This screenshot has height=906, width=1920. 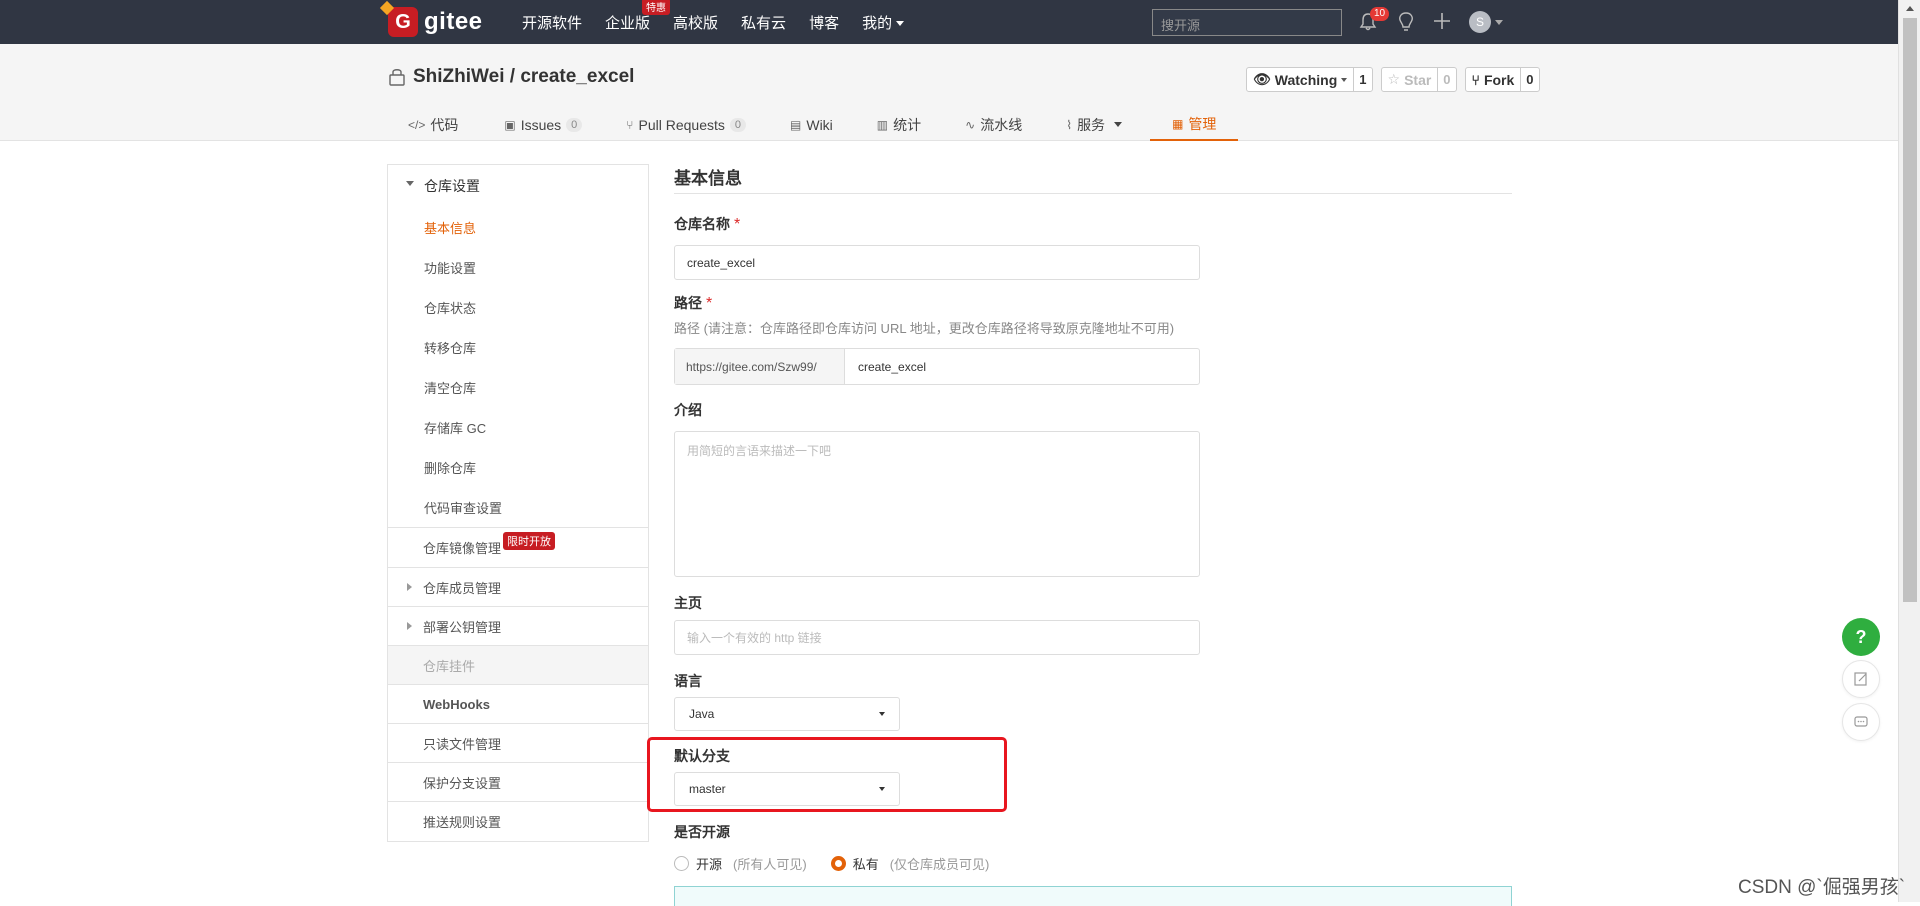 What do you see at coordinates (518, 267) in the screenshot?
I see `sidebar-item-features: 功能设置` at bounding box center [518, 267].